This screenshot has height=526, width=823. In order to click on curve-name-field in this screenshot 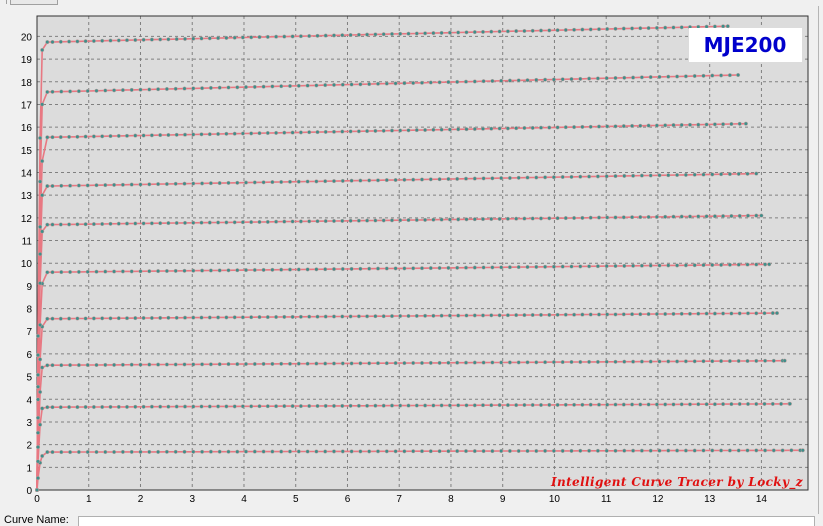, I will do `click(446, 521)`.